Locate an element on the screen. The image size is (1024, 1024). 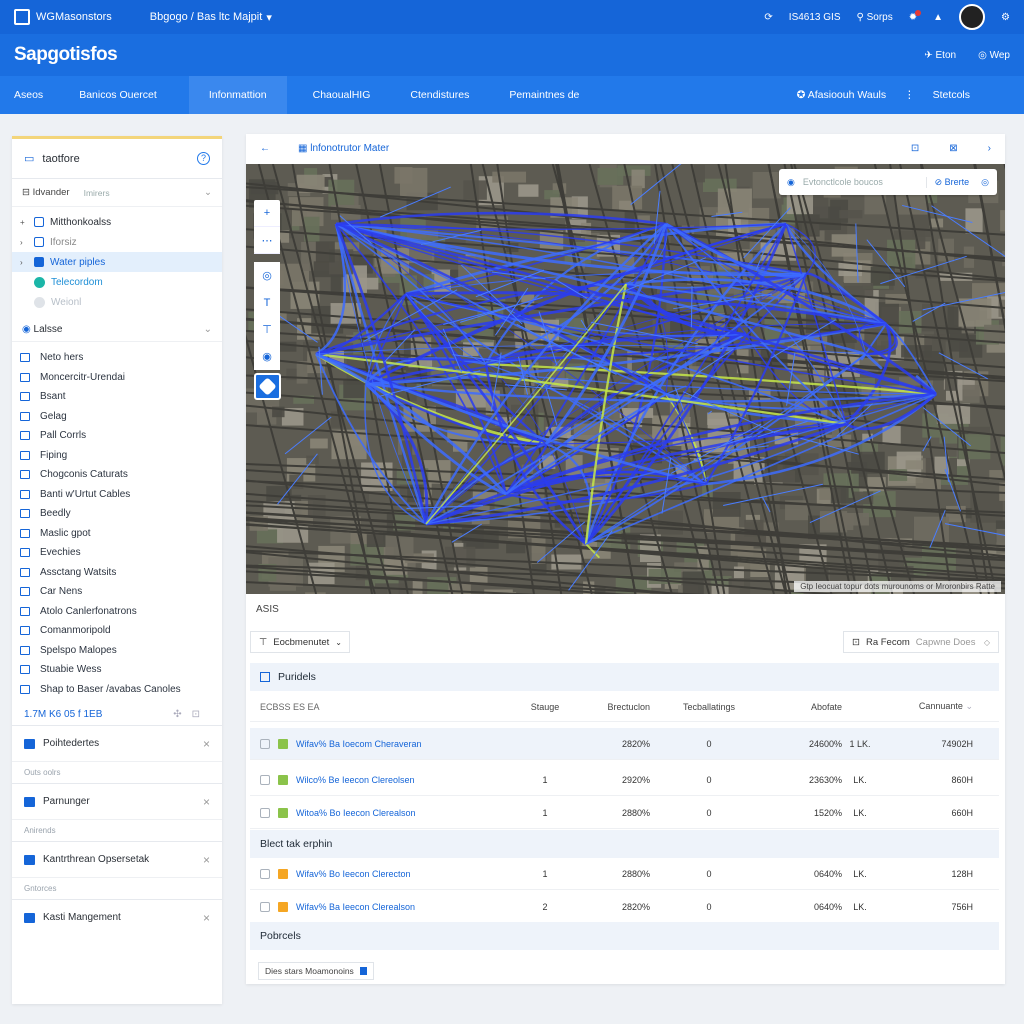
layer-item: Banti w'Urtut Cables is located at coordinates (117, 495).